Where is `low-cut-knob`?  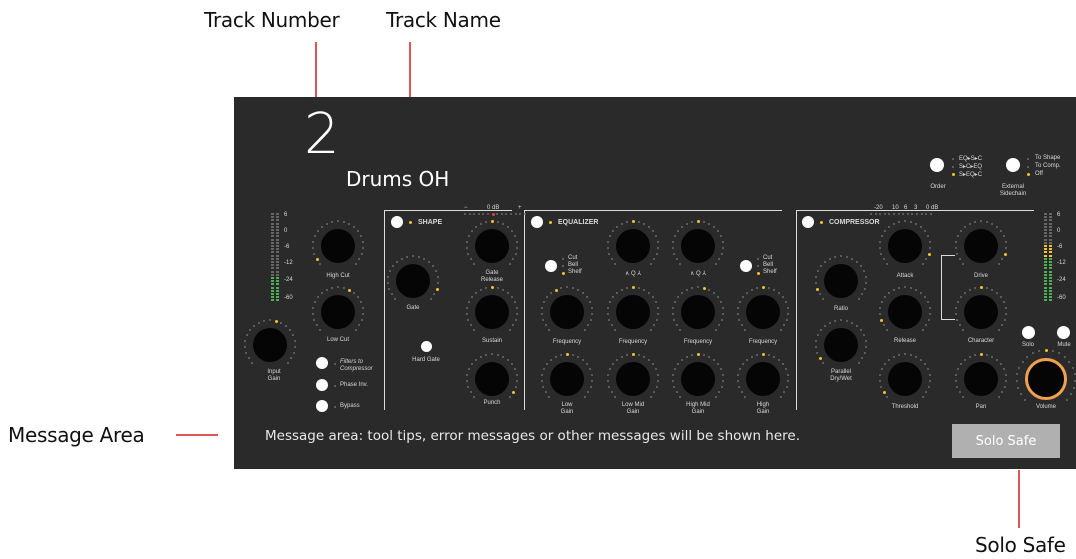
low-cut-knob is located at coordinates (338, 312).